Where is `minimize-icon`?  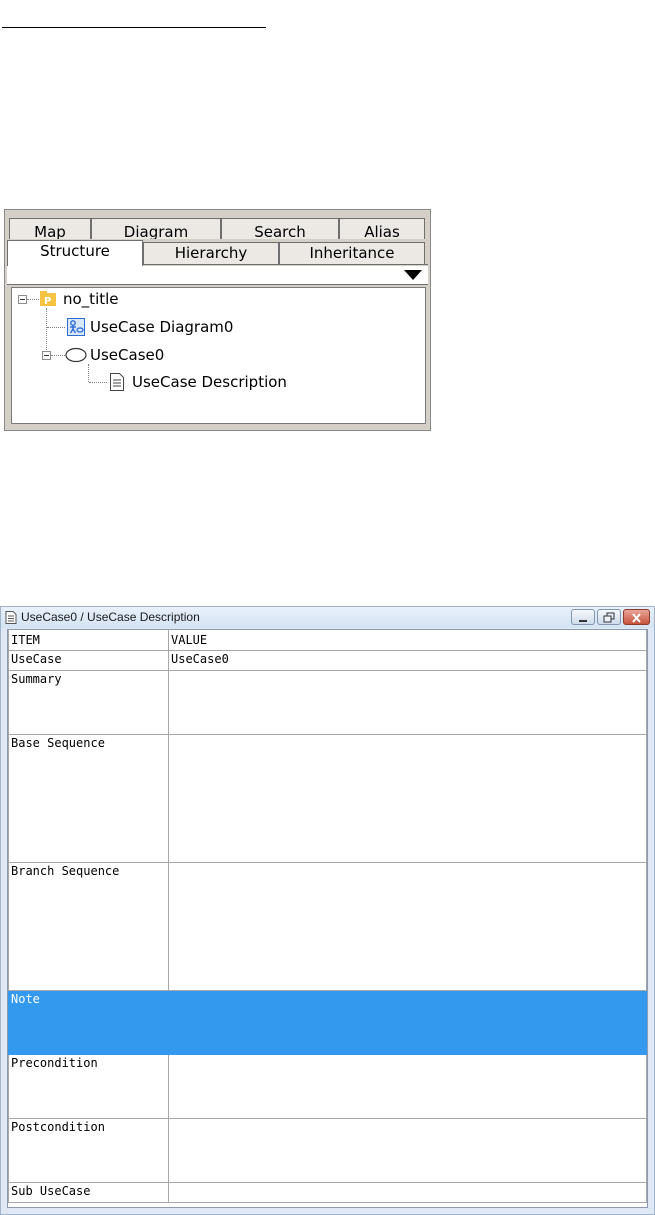
minimize-icon is located at coordinates (583, 621).